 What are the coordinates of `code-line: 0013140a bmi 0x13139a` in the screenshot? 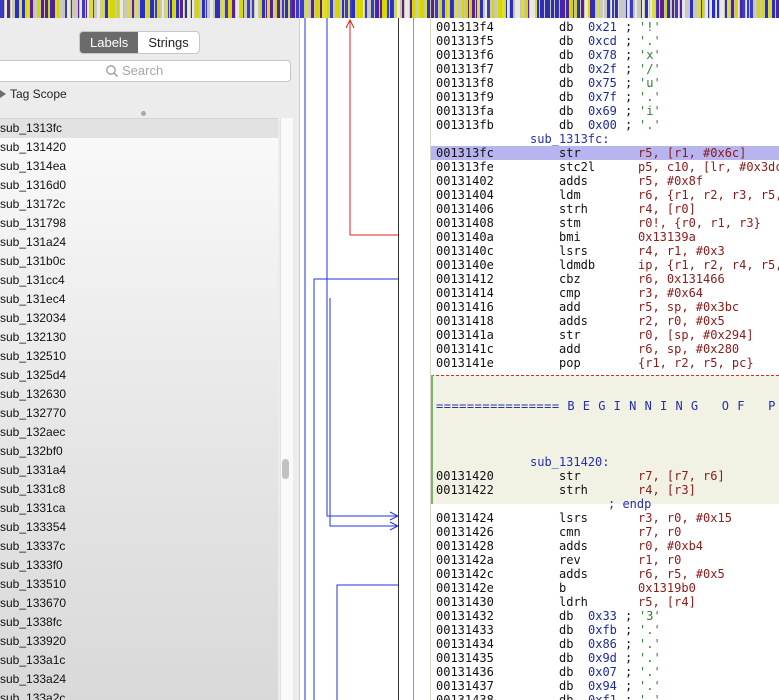 It's located at (605, 237).